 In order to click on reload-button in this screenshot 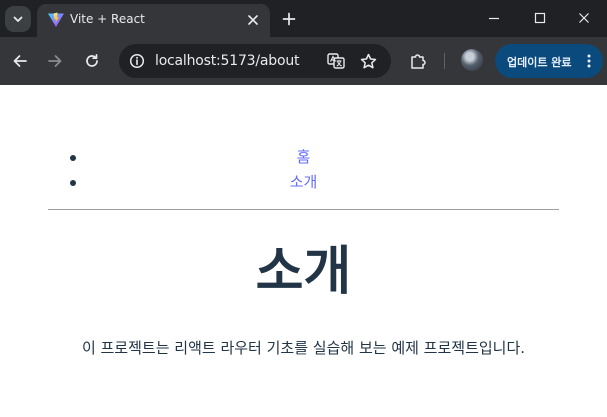, I will do `click(92, 61)`.